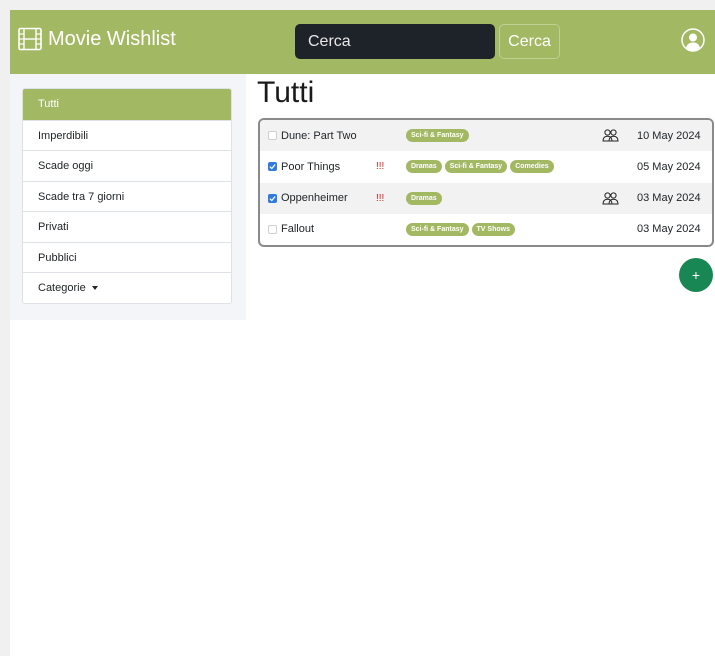  Describe the element at coordinates (493, 229) in the screenshot. I see `category-tag: TV Shows` at that location.